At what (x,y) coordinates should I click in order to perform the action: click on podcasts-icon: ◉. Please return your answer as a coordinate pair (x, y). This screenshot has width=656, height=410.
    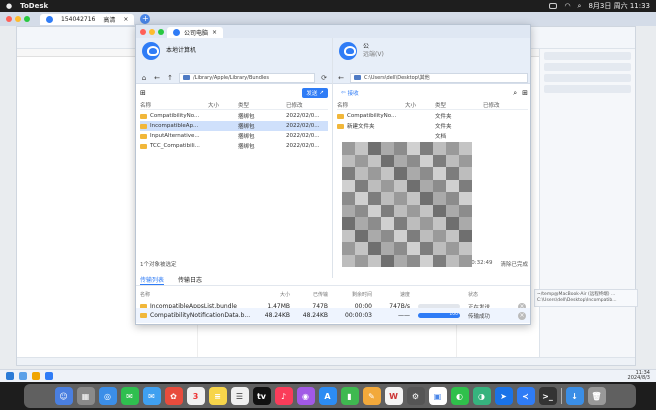
    Looking at the image, I should click on (305, 396).